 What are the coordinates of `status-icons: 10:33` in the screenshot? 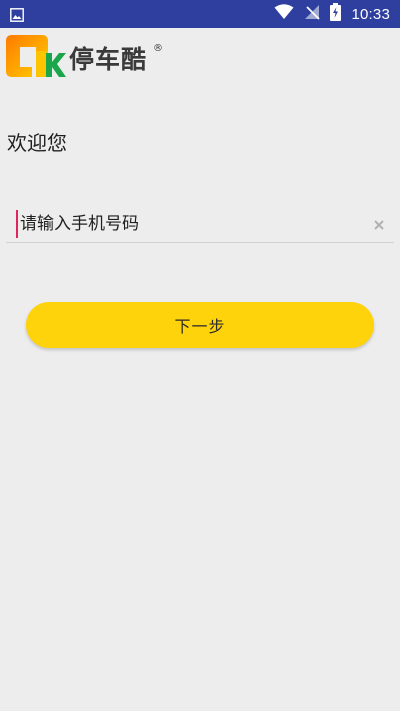 It's located at (332, 14).